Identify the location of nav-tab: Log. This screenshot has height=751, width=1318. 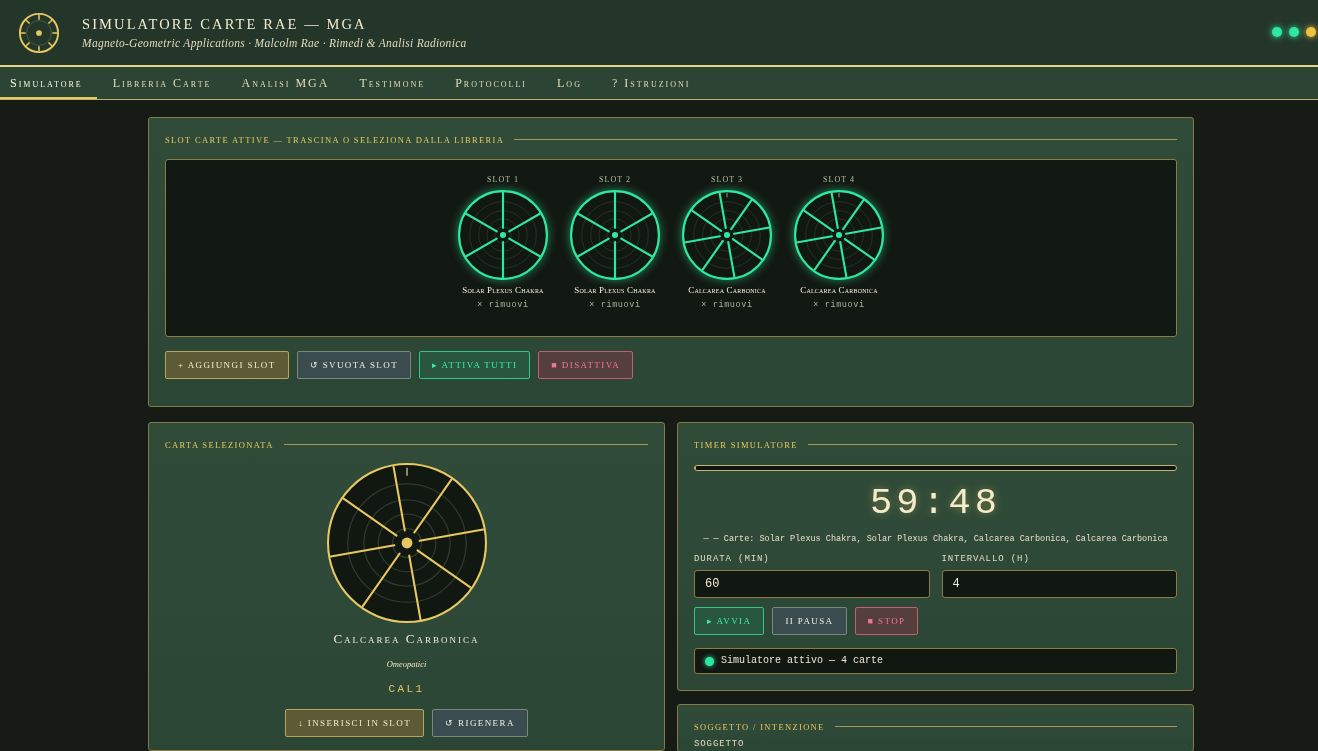
(571, 83).